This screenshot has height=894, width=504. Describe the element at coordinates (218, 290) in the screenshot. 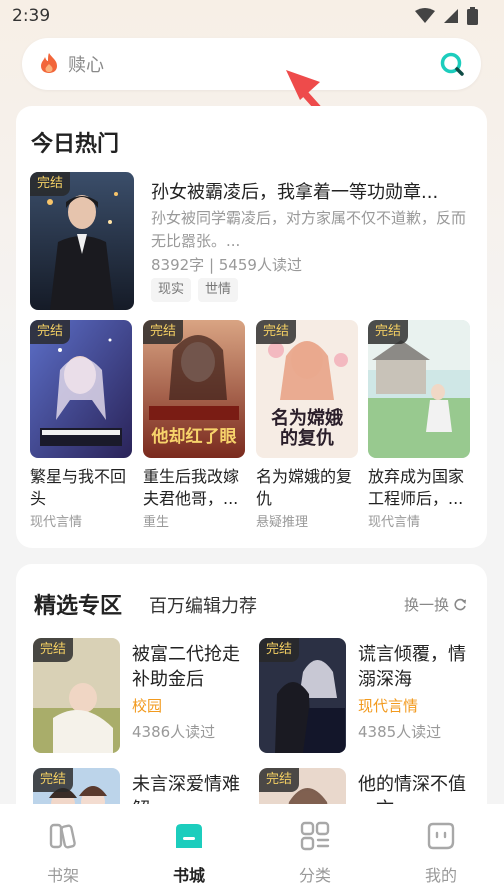

I see `tag-chip: 世情` at that location.